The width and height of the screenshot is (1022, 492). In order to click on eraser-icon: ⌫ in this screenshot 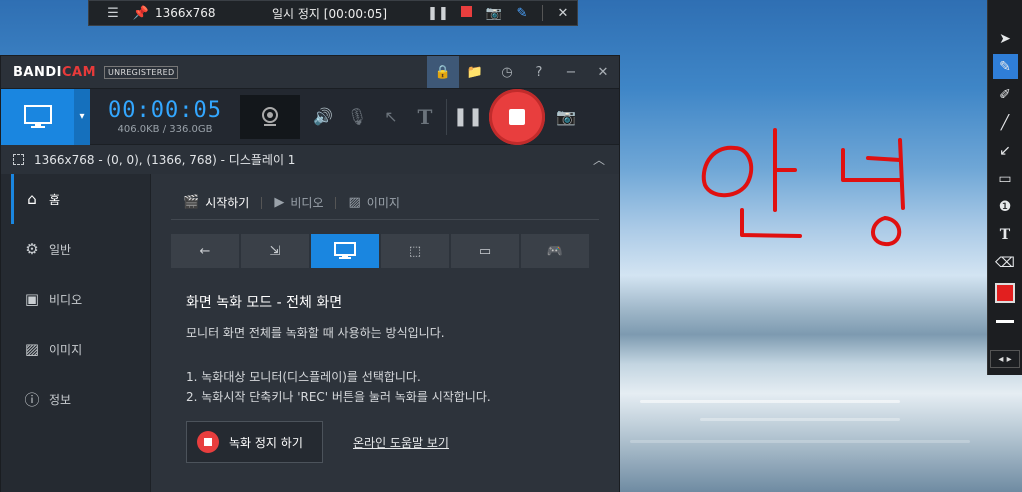, I will do `click(1005, 262)`.